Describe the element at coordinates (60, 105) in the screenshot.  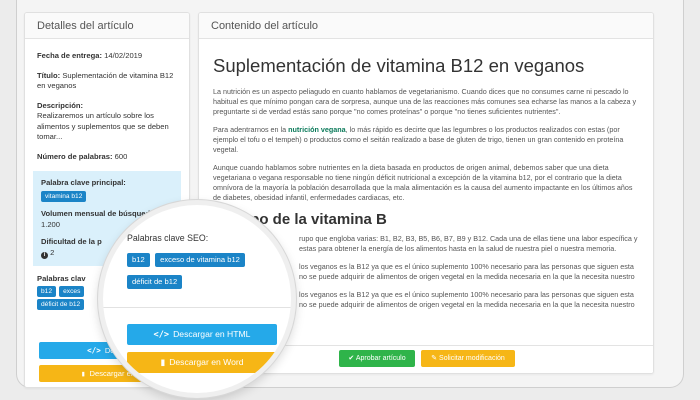
I see `description-label: Descripción:` at that location.